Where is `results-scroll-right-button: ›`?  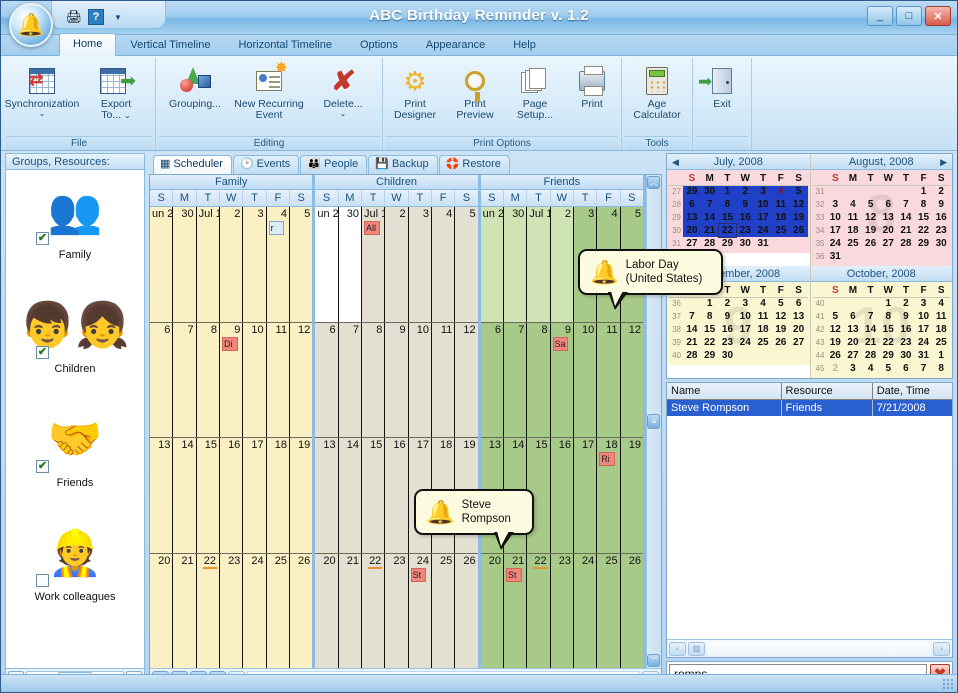
results-scroll-right-button: › is located at coordinates (941, 648).